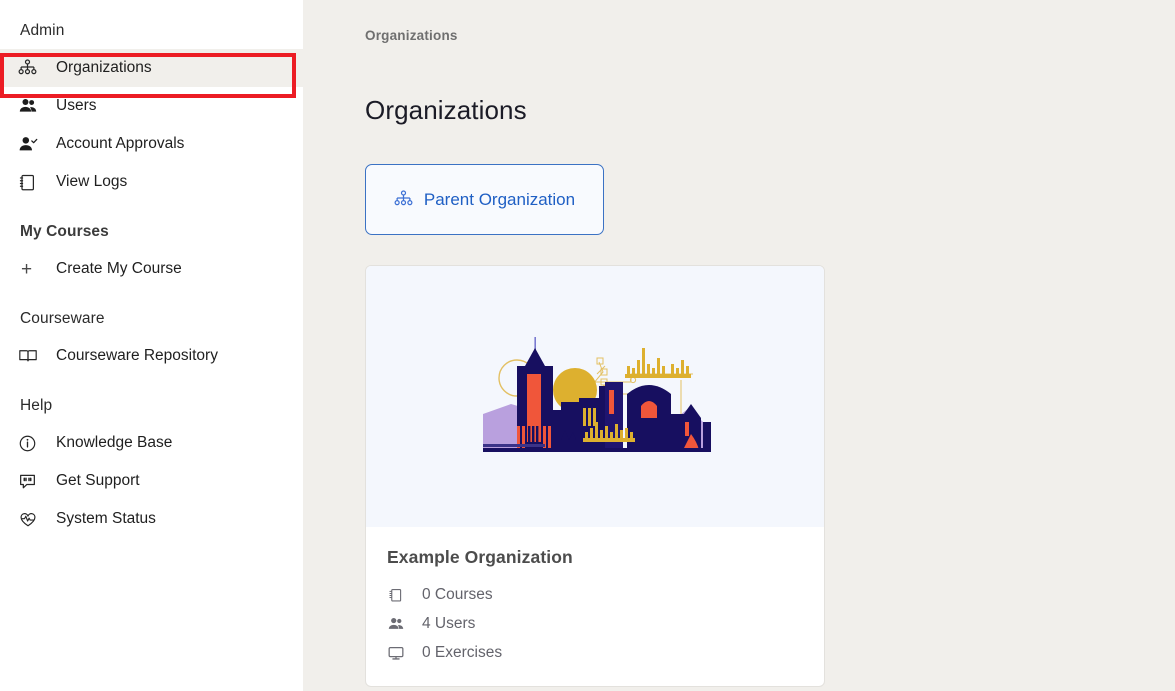  I want to click on sidebar-item-label: Get Support, so click(98, 480).